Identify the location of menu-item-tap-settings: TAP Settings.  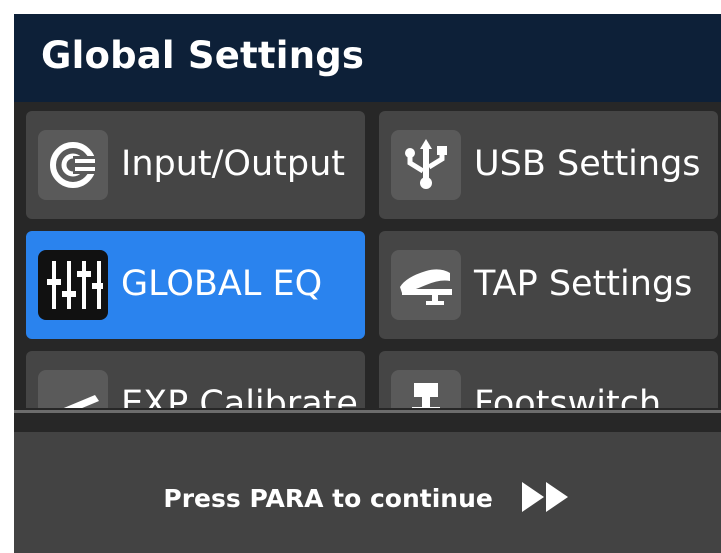
(548, 285).